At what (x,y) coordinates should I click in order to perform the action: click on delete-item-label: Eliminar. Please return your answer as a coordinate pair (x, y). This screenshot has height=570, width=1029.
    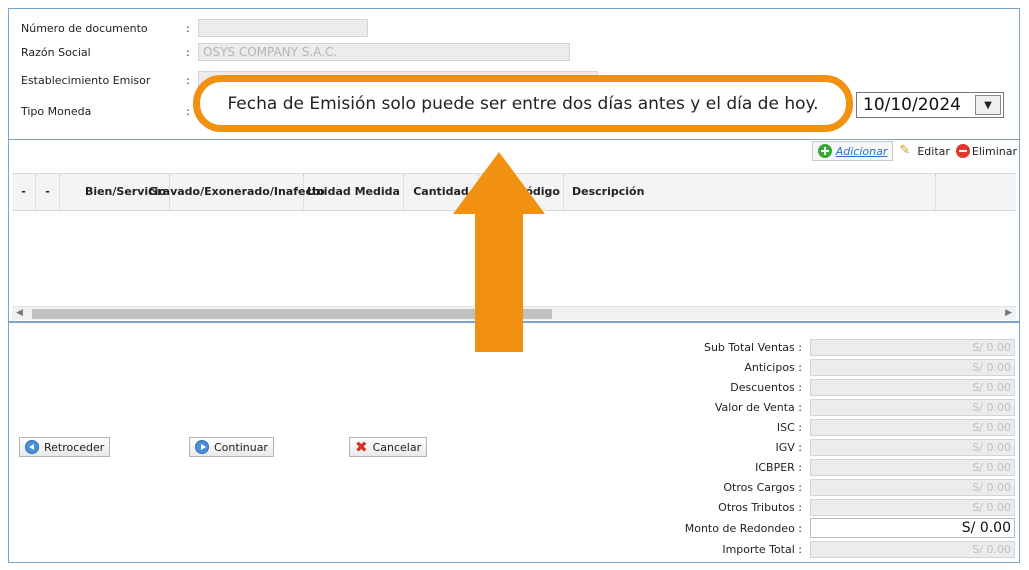
    Looking at the image, I should click on (994, 151).